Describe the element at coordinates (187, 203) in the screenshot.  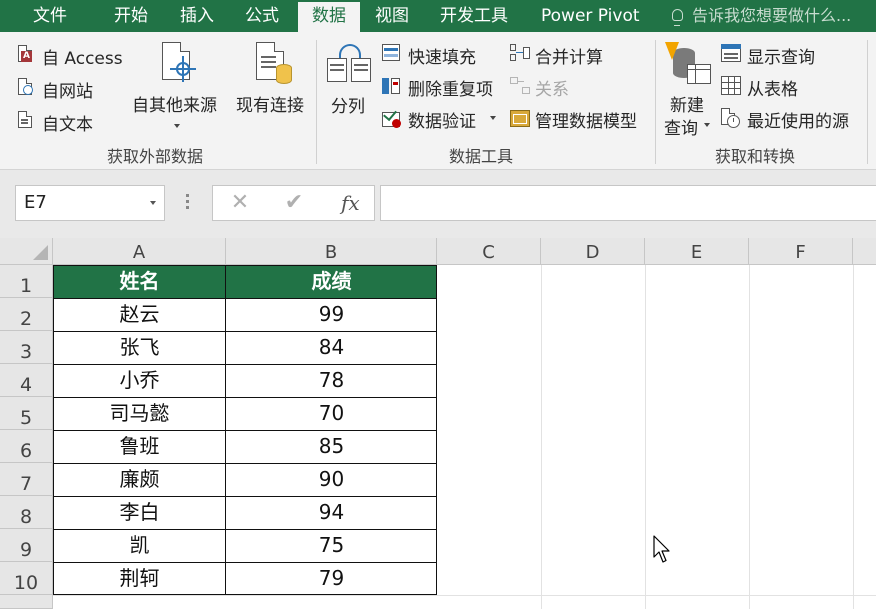
I see `formula-bar-resize-handle` at that location.